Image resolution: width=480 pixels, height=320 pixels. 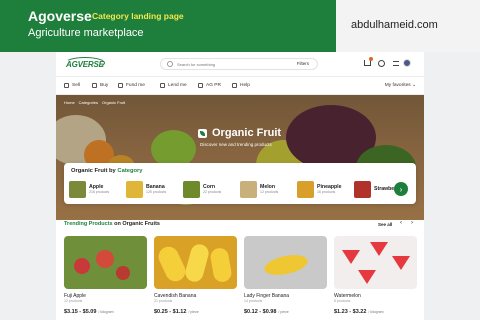 What do you see at coordinates (130, 171) in the screenshot?
I see `category-title-accent: Category` at bounding box center [130, 171].